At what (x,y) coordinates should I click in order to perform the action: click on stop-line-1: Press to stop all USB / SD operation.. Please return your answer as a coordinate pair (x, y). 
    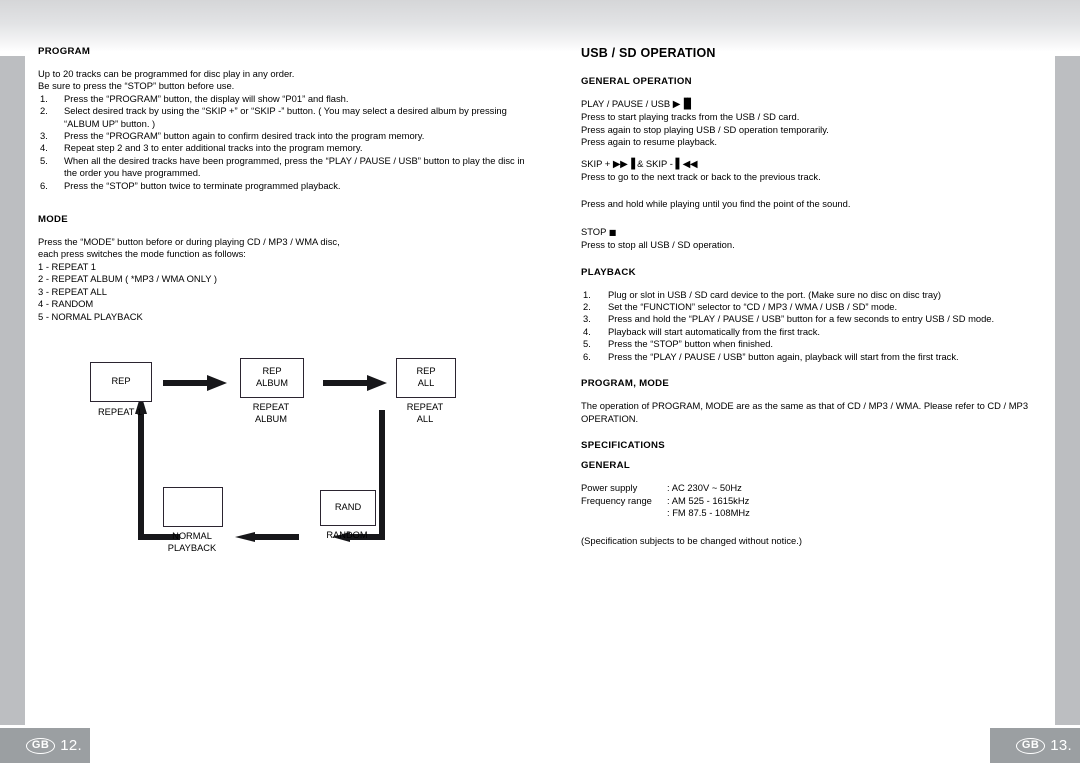
    Looking at the image, I should click on (658, 245).